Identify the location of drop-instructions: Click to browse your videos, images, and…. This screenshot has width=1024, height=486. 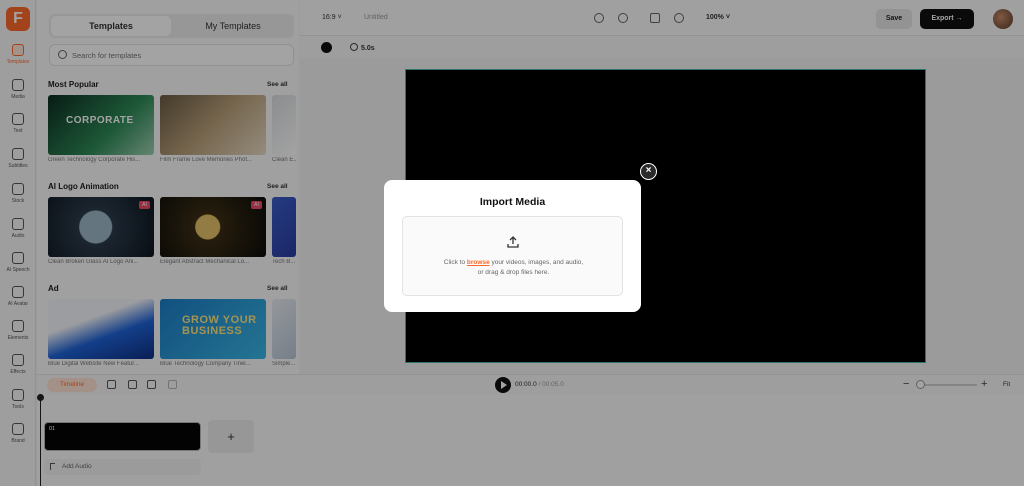
(513, 268).